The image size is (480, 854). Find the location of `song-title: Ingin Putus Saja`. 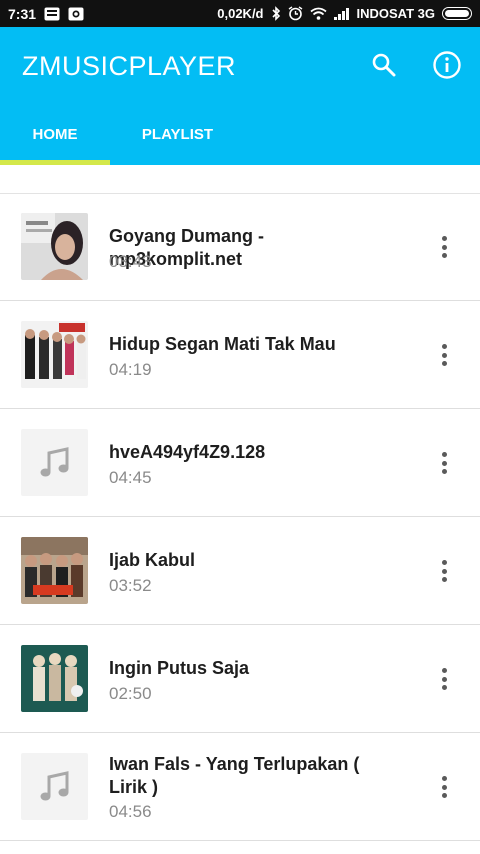

song-title: Ingin Putus Saja is located at coordinates (179, 668).